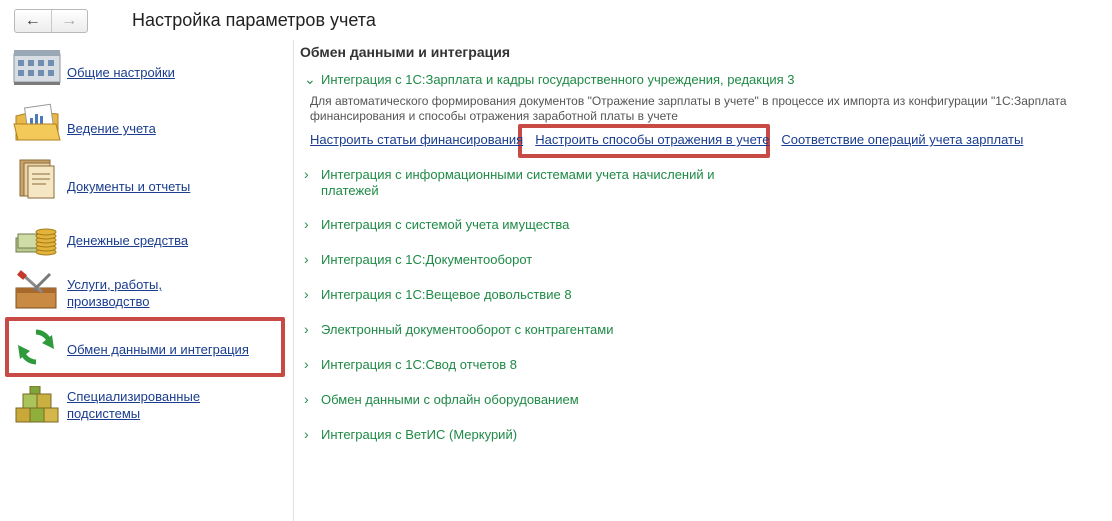 This screenshot has height=521, width=1112. What do you see at coordinates (446, 294) in the screenshot?
I see `group-title: Интеграция с 1С:Вещевое довольствие 8` at bounding box center [446, 294].